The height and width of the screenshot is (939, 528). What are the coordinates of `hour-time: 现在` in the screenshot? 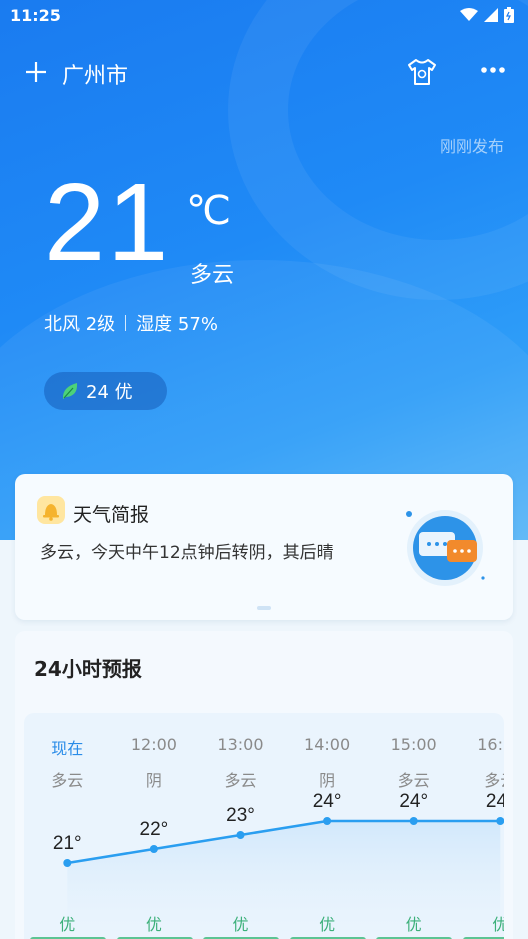 It's located at (67, 748).